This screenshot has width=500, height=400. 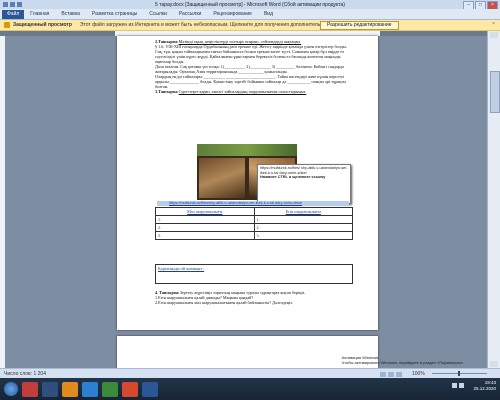 I want to click on zoom-level: 100%, so click(x=418, y=374).